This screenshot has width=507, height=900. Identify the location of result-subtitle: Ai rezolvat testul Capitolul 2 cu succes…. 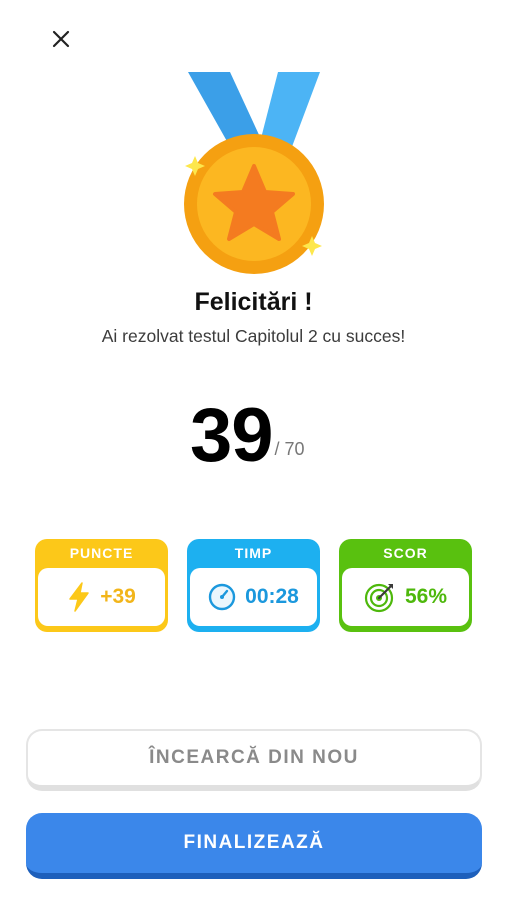
(253, 336).